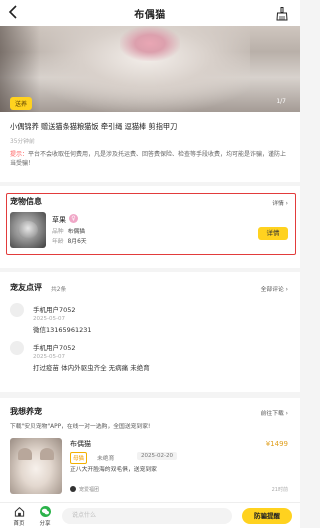  What do you see at coordinates (36, 466) in the screenshot?
I see `listing-photo` at bounding box center [36, 466].